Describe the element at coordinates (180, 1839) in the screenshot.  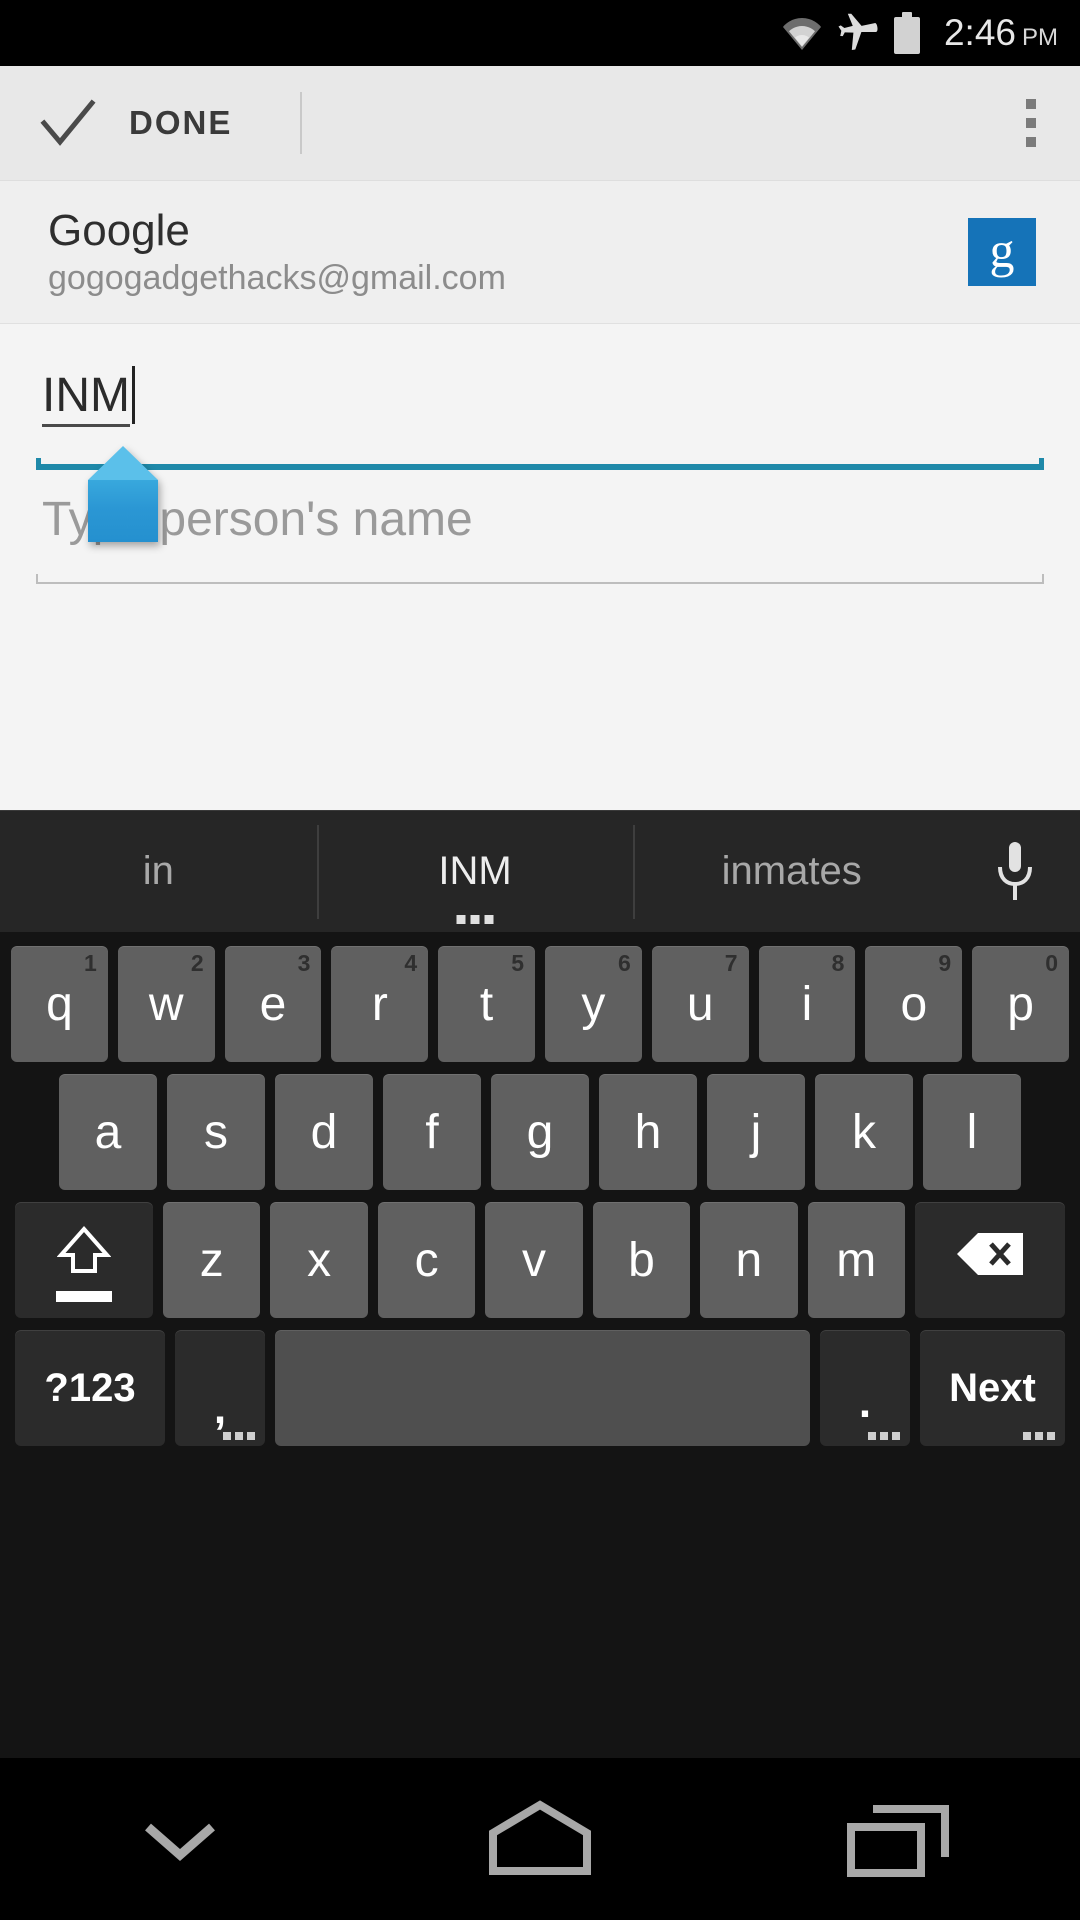
I see `hide-keyboard-down-icon` at that location.